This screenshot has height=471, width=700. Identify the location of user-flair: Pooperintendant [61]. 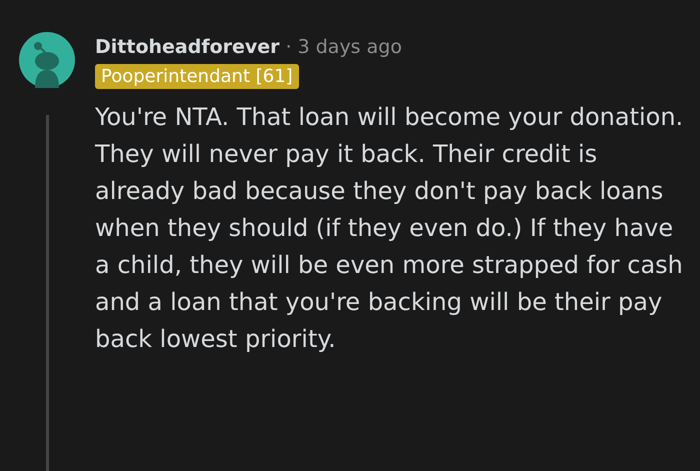
(197, 76).